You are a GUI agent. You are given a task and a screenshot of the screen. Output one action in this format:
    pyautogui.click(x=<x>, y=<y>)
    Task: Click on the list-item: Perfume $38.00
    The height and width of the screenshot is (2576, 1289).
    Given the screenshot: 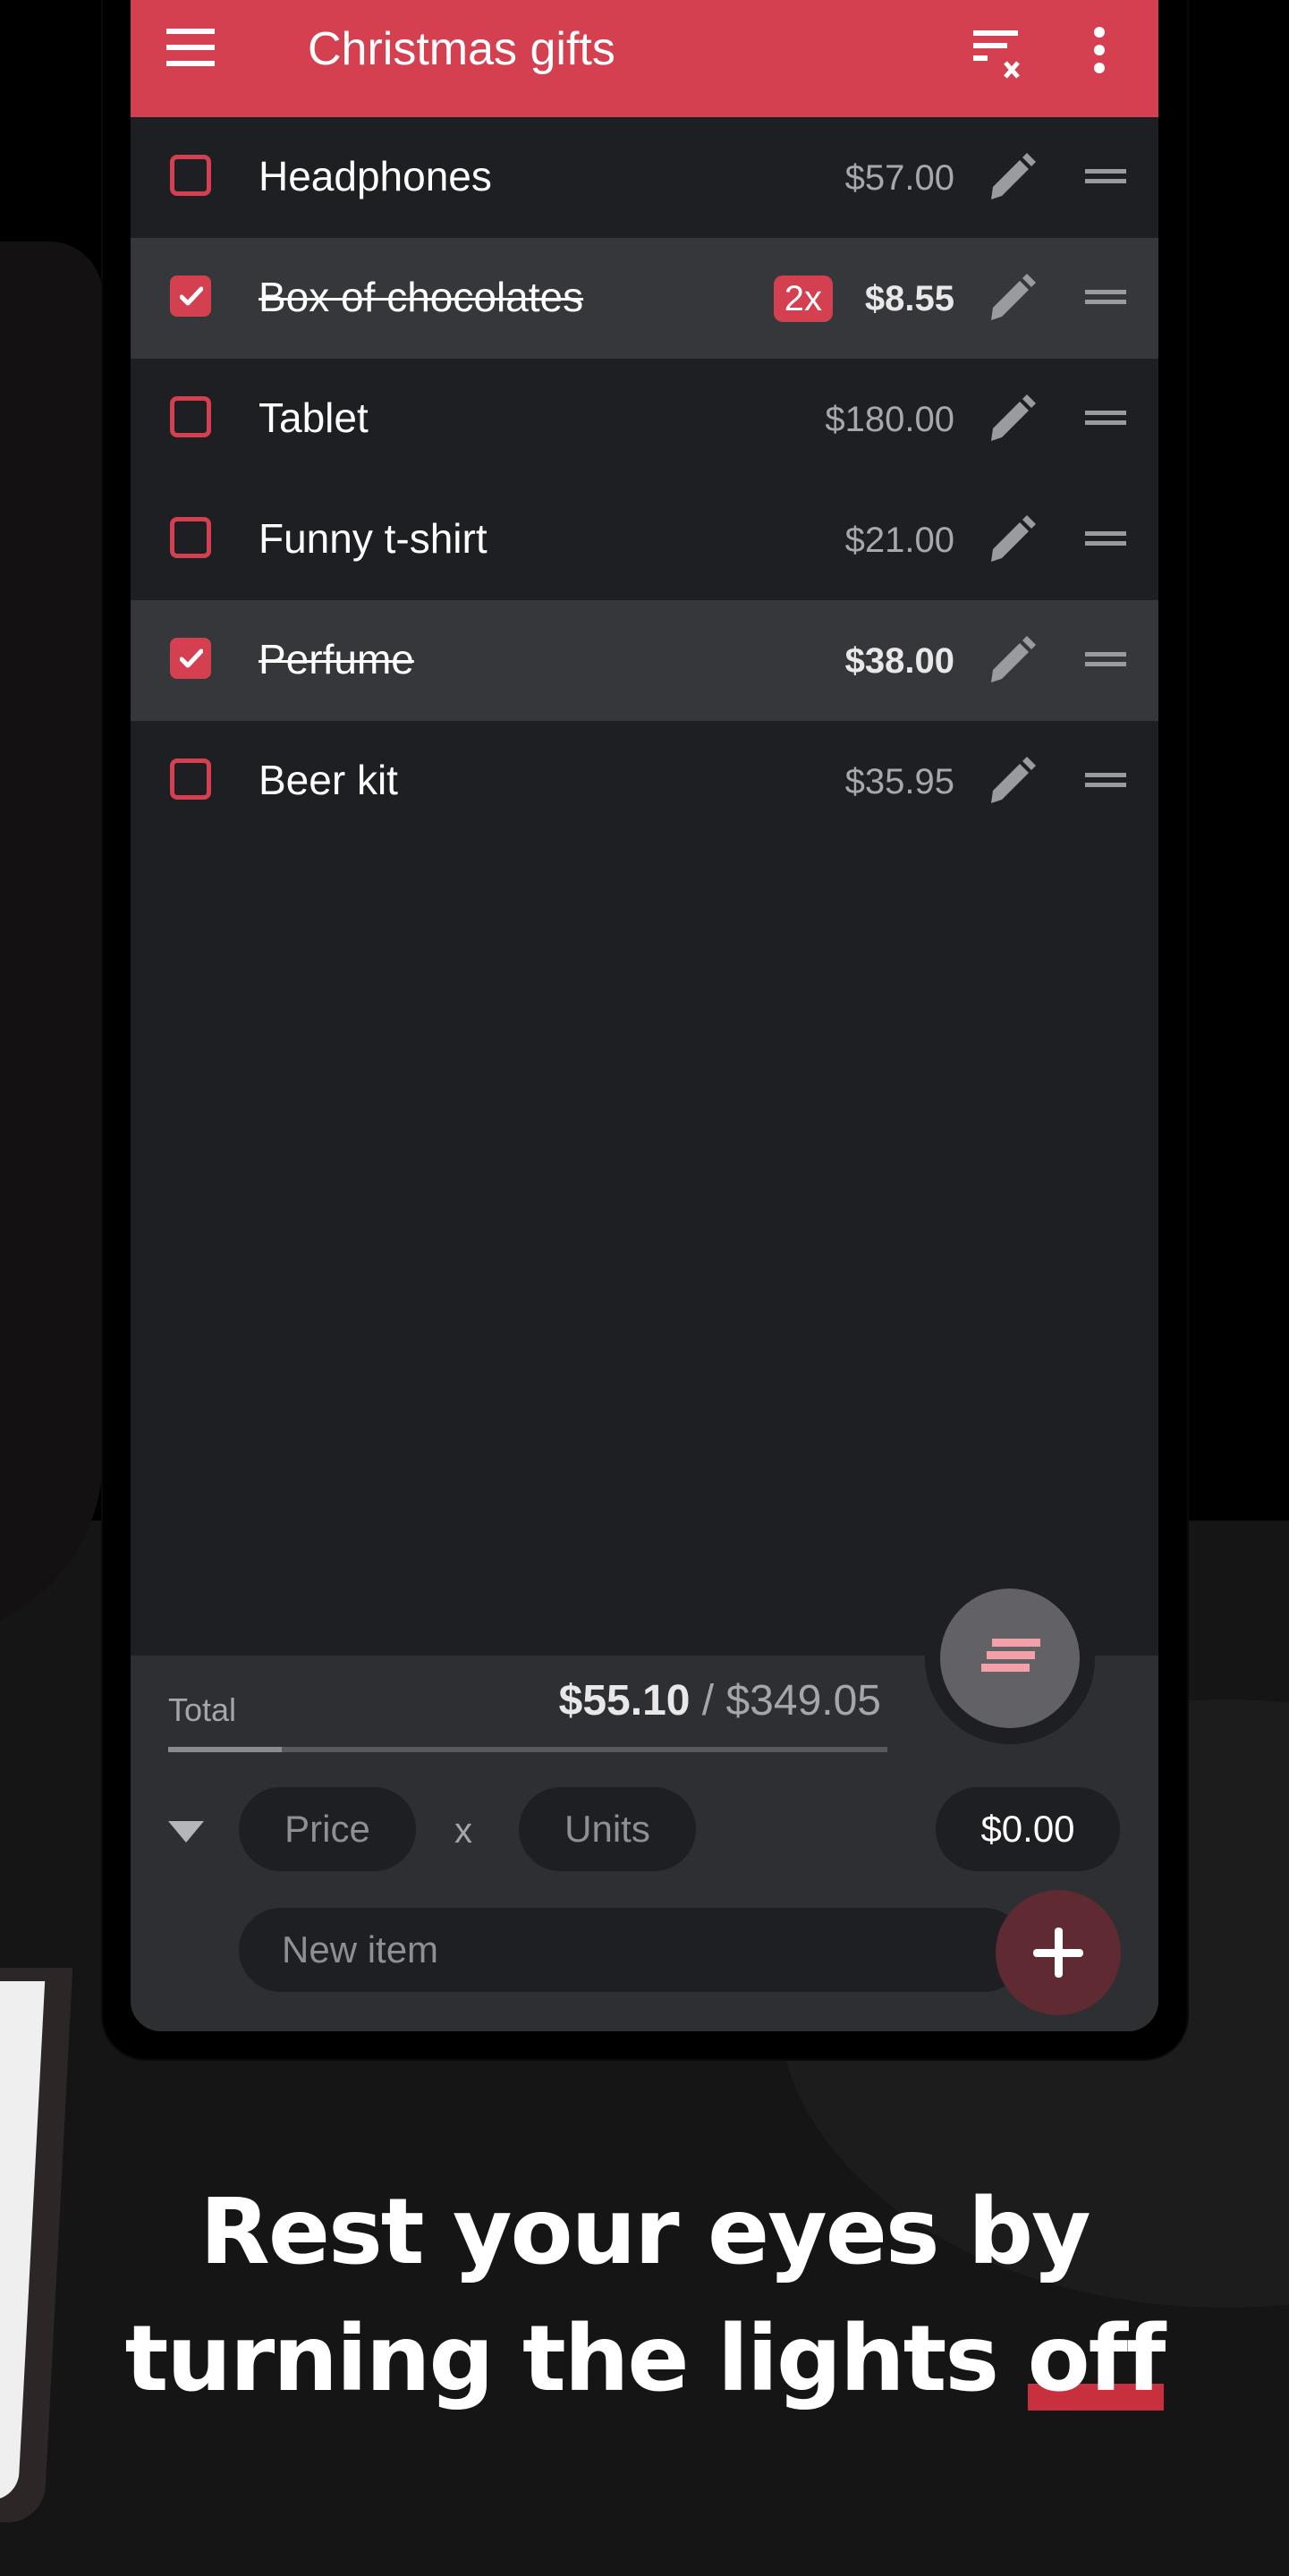 What is the action you would take?
    pyautogui.click(x=644, y=660)
    